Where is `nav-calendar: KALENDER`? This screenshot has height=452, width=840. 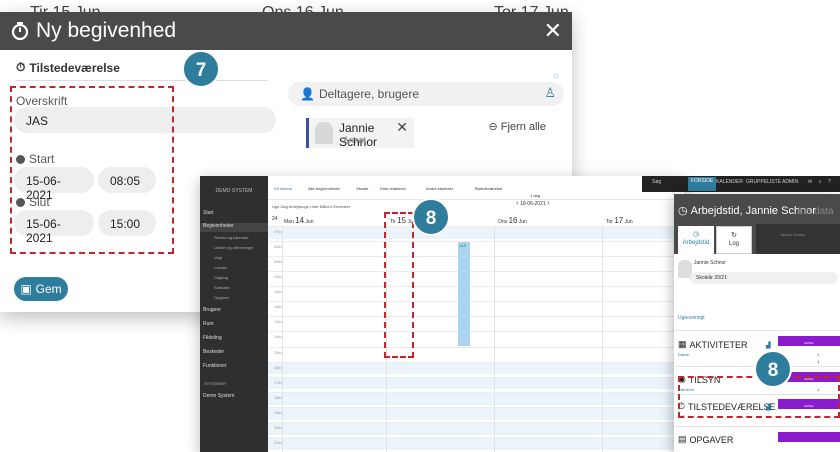
nav-calendar: KALENDER is located at coordinates (729, 182).